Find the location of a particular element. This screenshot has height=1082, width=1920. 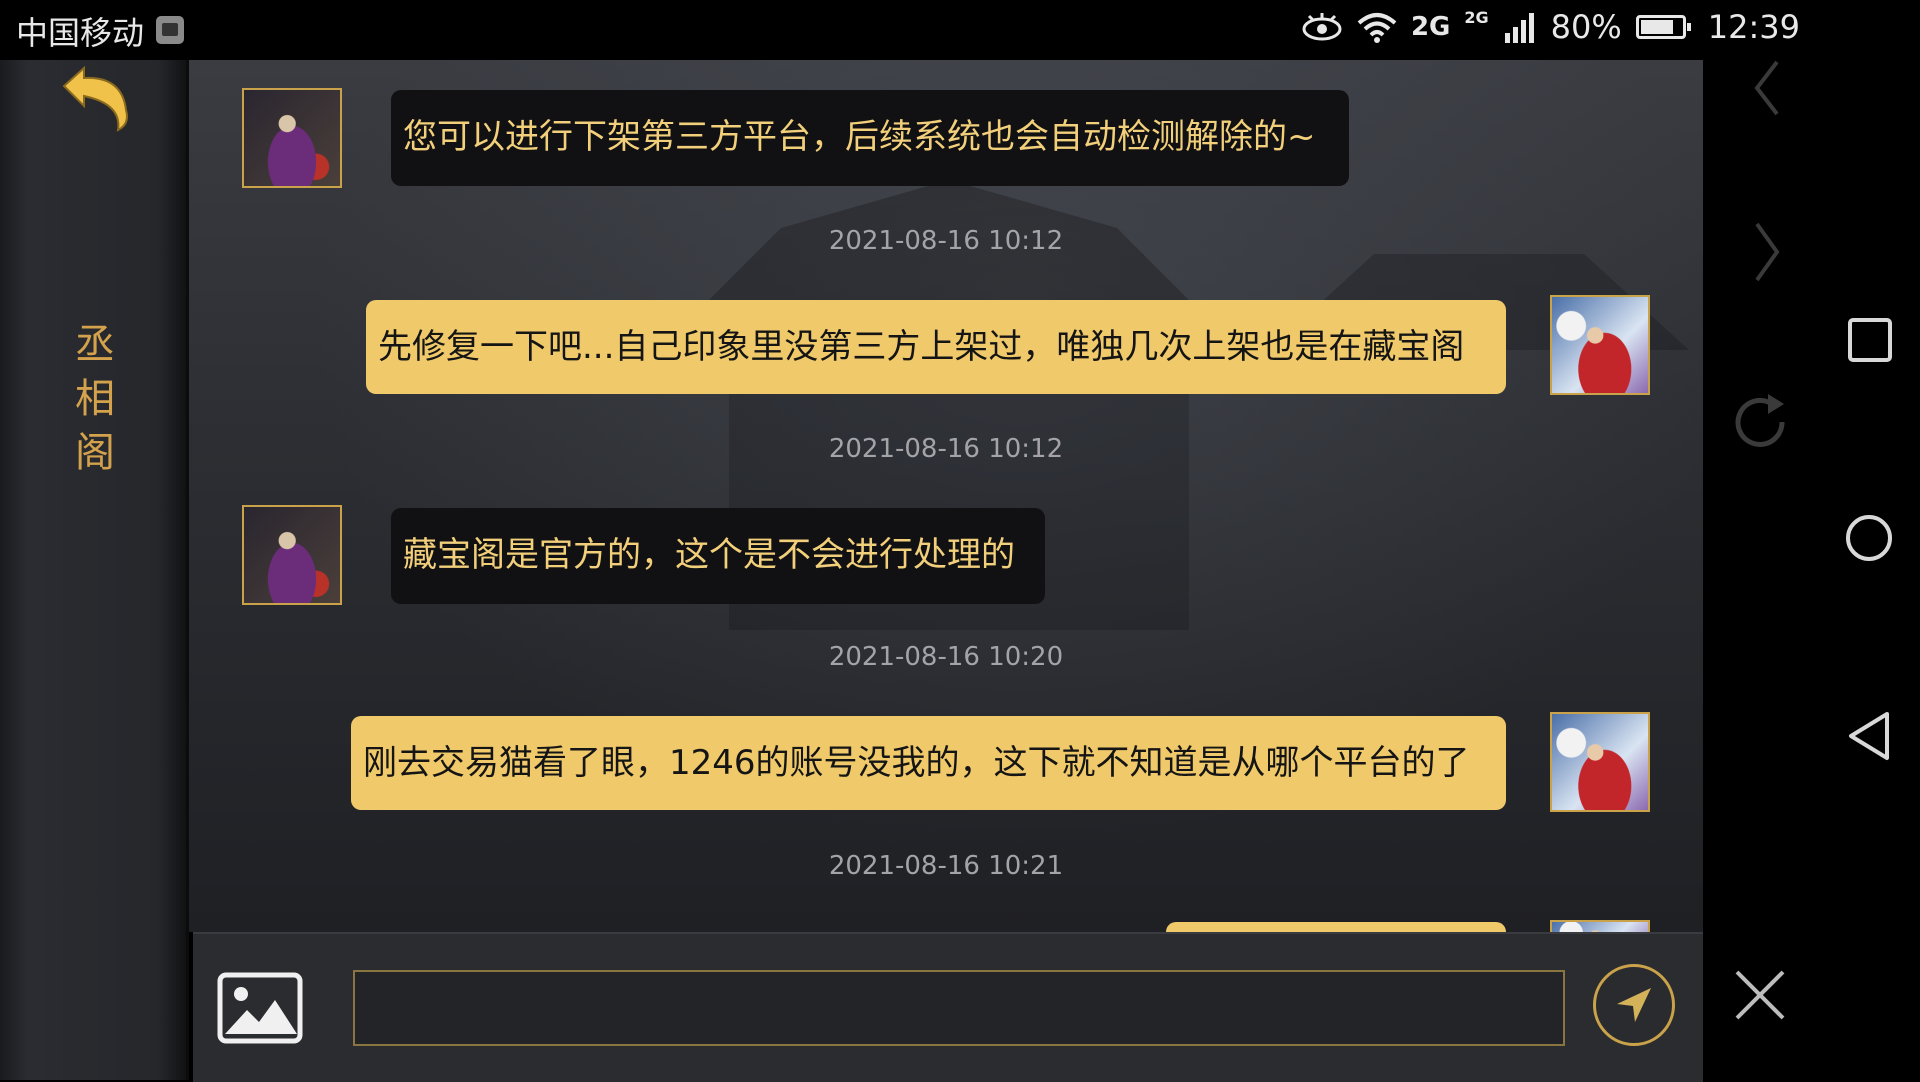

left-sidebar: 丞 相 阁 is located at coordinates (94, 570).